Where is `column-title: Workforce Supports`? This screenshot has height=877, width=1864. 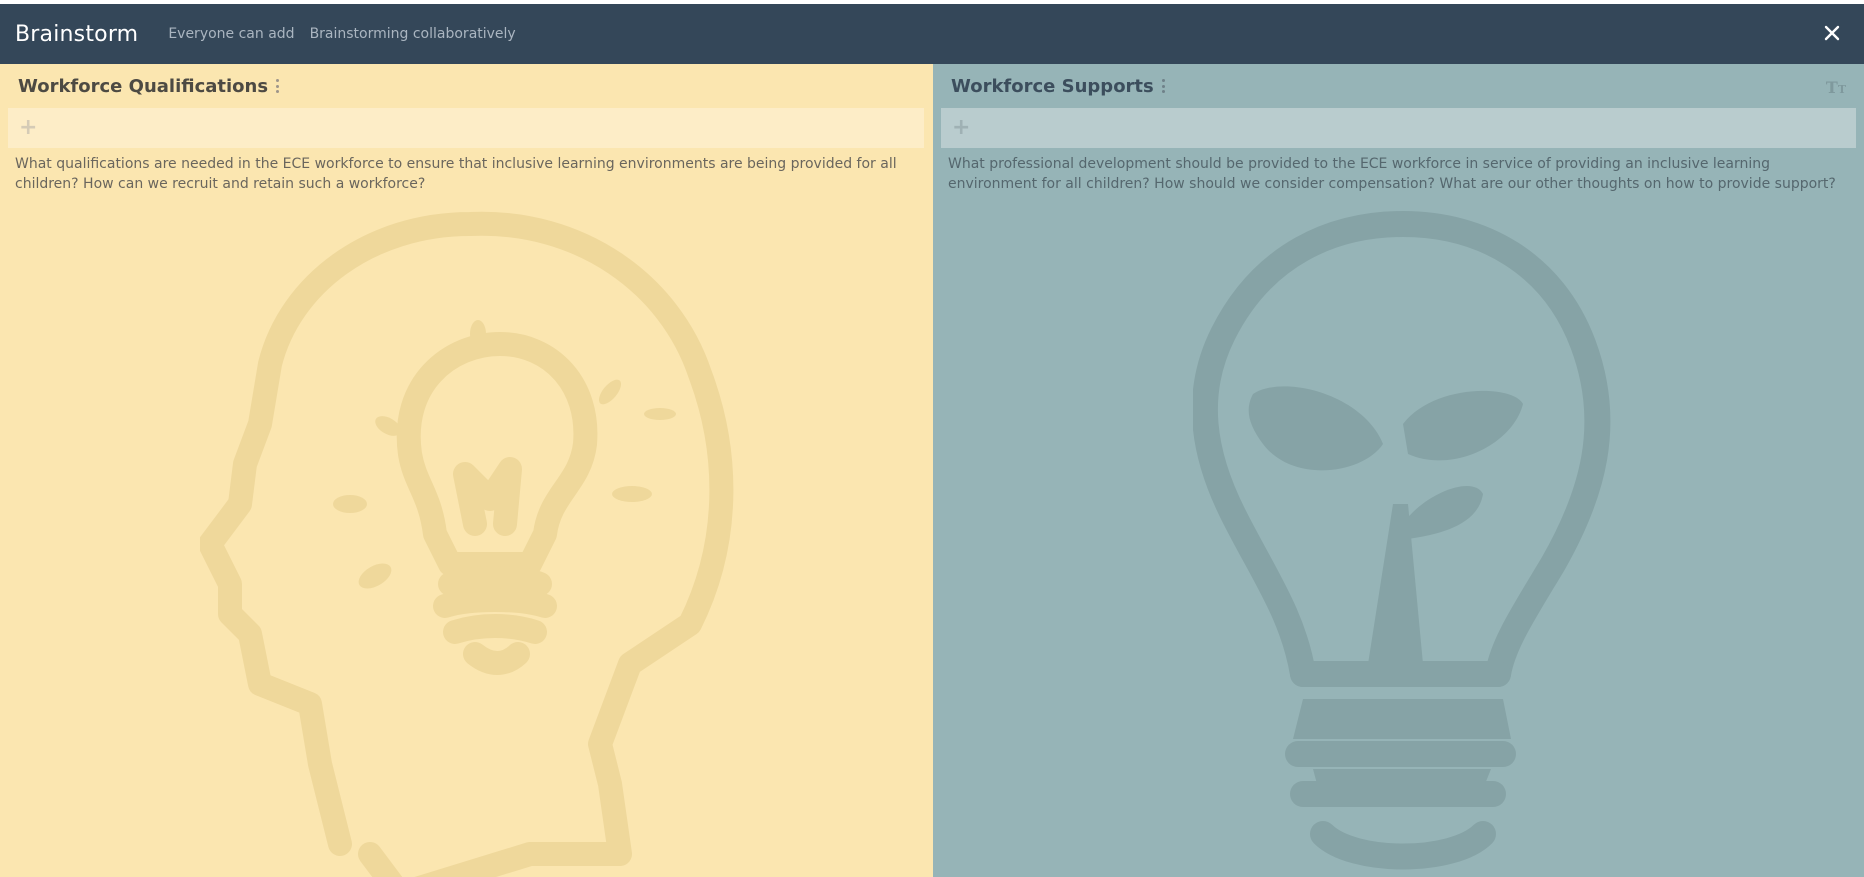
column-title: Workforce Supports is located at coordinates (1058, 86).